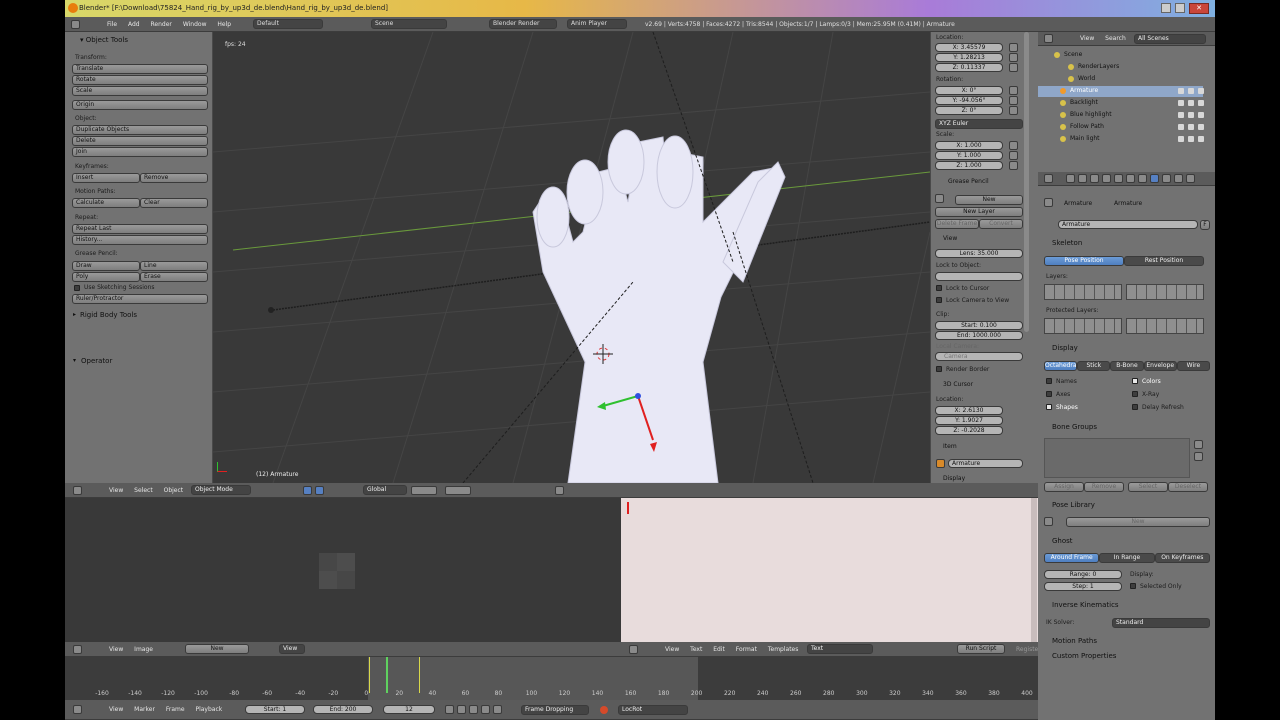  I want to click on rotation-y-field: Y: -94.056°, so click(969, 100).